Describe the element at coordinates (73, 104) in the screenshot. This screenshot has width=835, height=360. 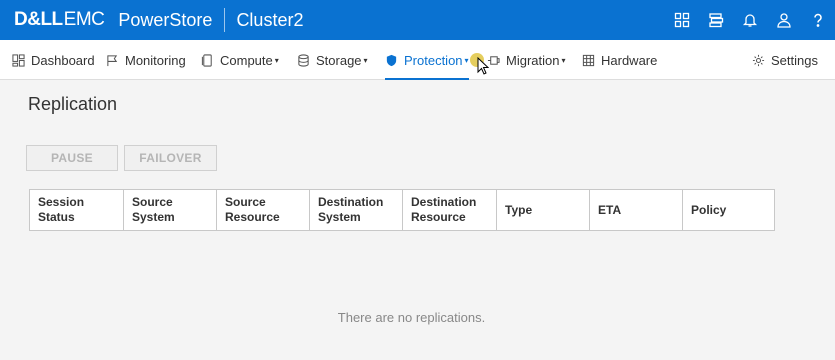
I see `page-title: Replication` at that location.